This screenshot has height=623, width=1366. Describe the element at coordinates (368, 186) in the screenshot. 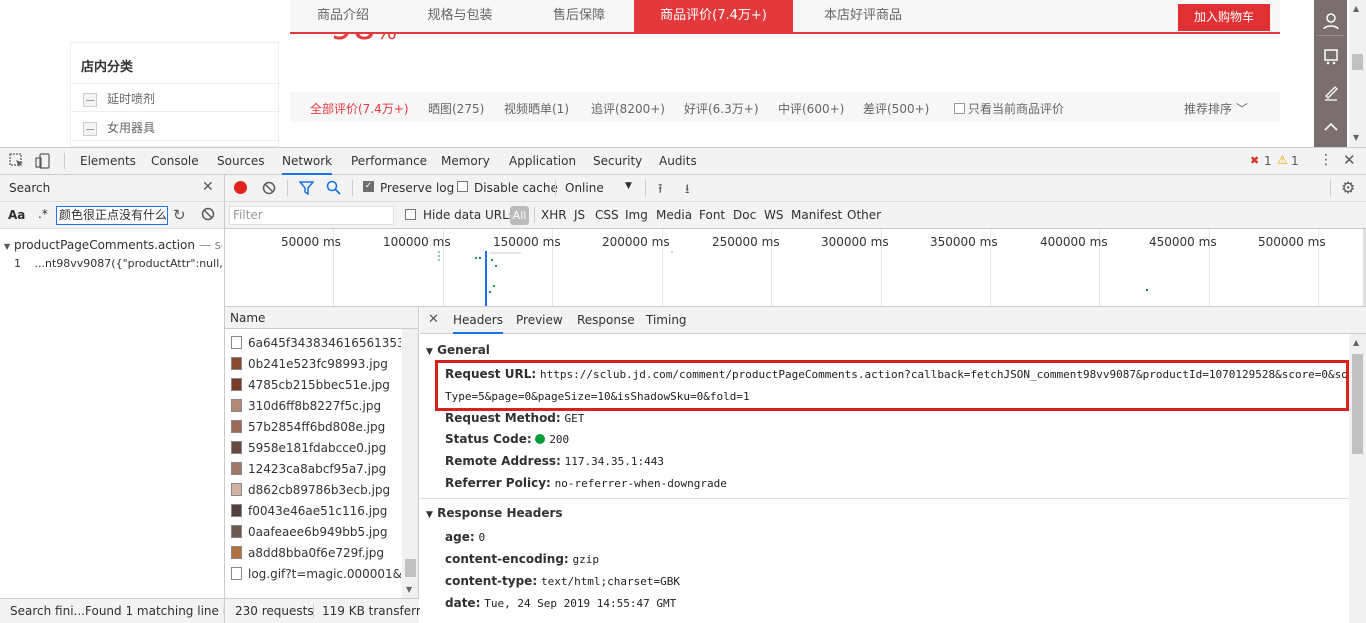

I see `preserve-log-checkbox: ✓` at that location.